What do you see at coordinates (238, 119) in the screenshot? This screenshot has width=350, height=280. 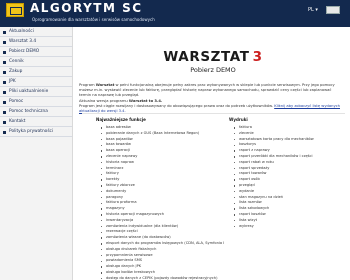 I see `prints-heading: Wydruki` at bounding box center [238, 119].